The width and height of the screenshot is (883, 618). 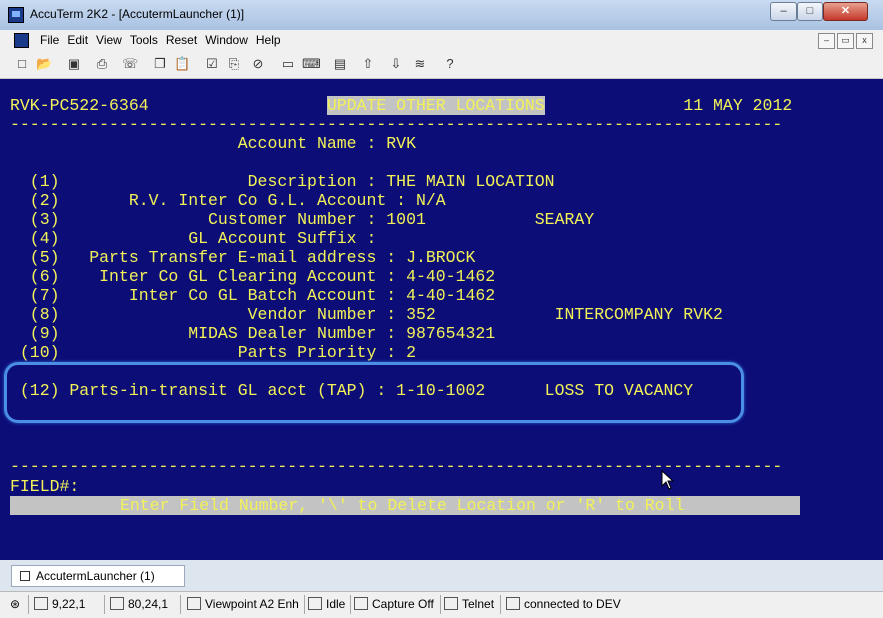 I want to click on session-tab-bar: AccutermLauncher (1), so click(x=441, y=575).